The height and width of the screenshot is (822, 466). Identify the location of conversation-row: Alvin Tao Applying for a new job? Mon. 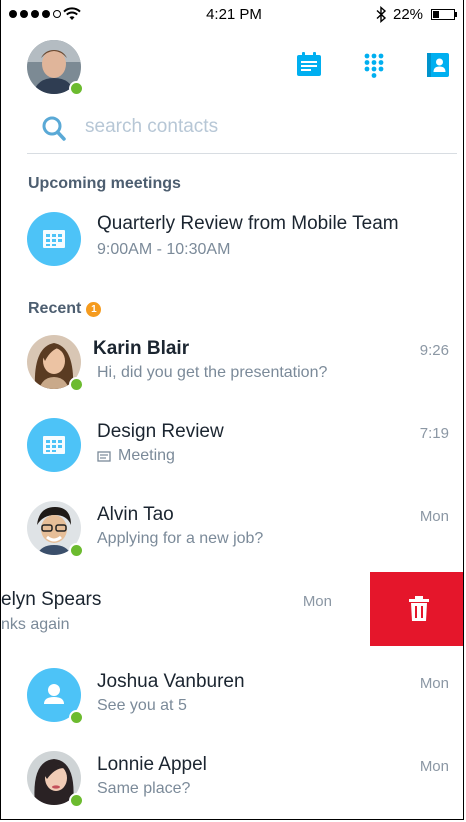
(232, 530).